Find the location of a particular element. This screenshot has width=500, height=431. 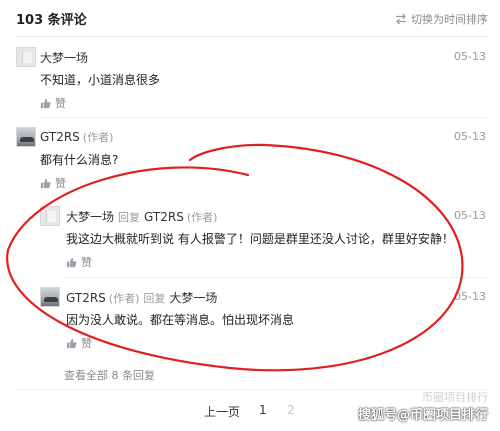

swap-icon is located at coordinates (401, 19).